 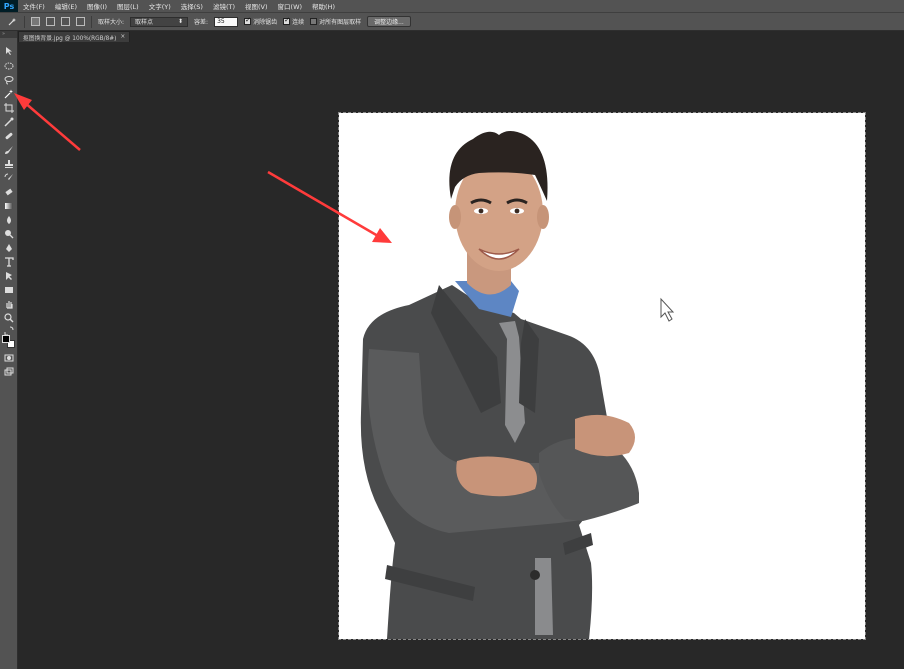 What do you see at coordinates (323, 6) in the screenshot?
I see `menu-help: 帮助(H)` at bounding box center [323, 6].